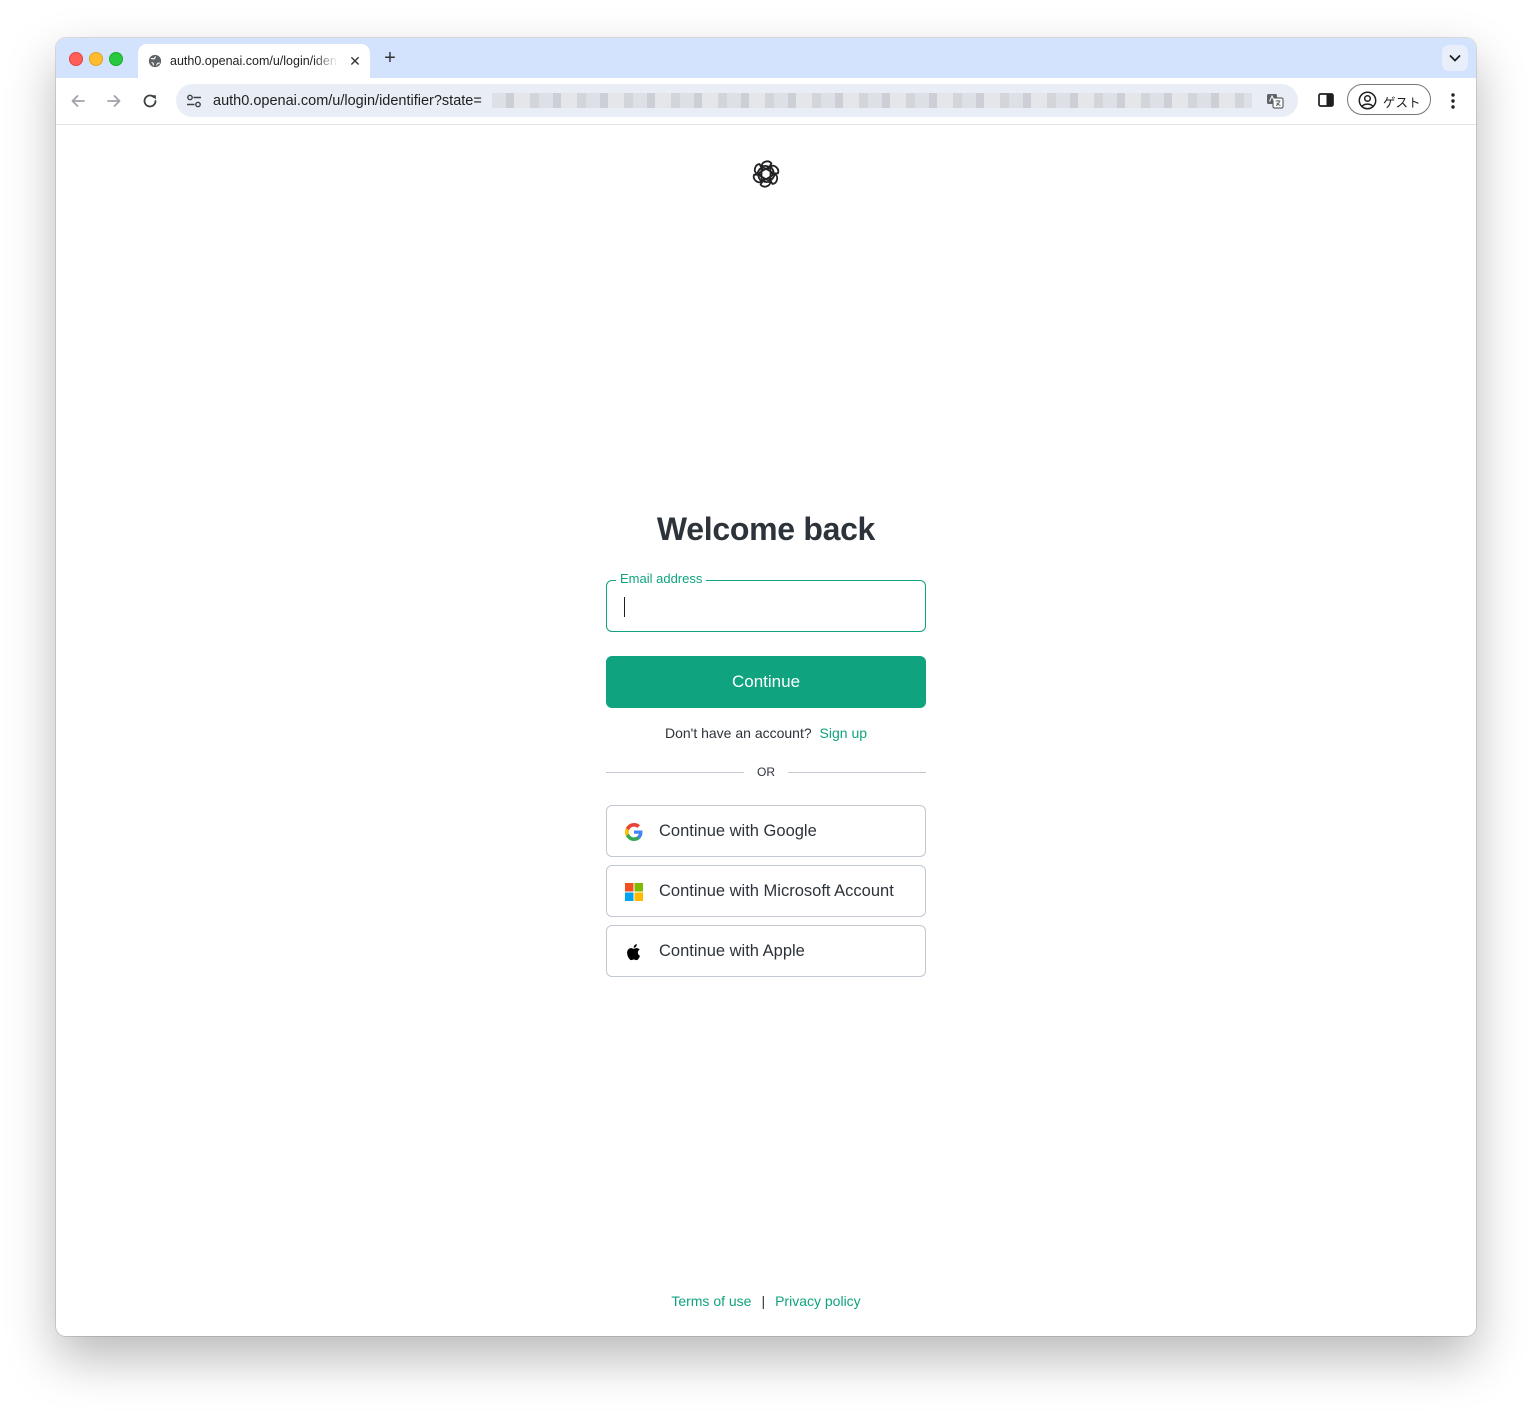 This screenshot has width=1532, height=1411. Describe the element at coordinates (776, 891) in the screenshot. I see `microsoft-button-label: Continue with Microsoft Account` at that location.